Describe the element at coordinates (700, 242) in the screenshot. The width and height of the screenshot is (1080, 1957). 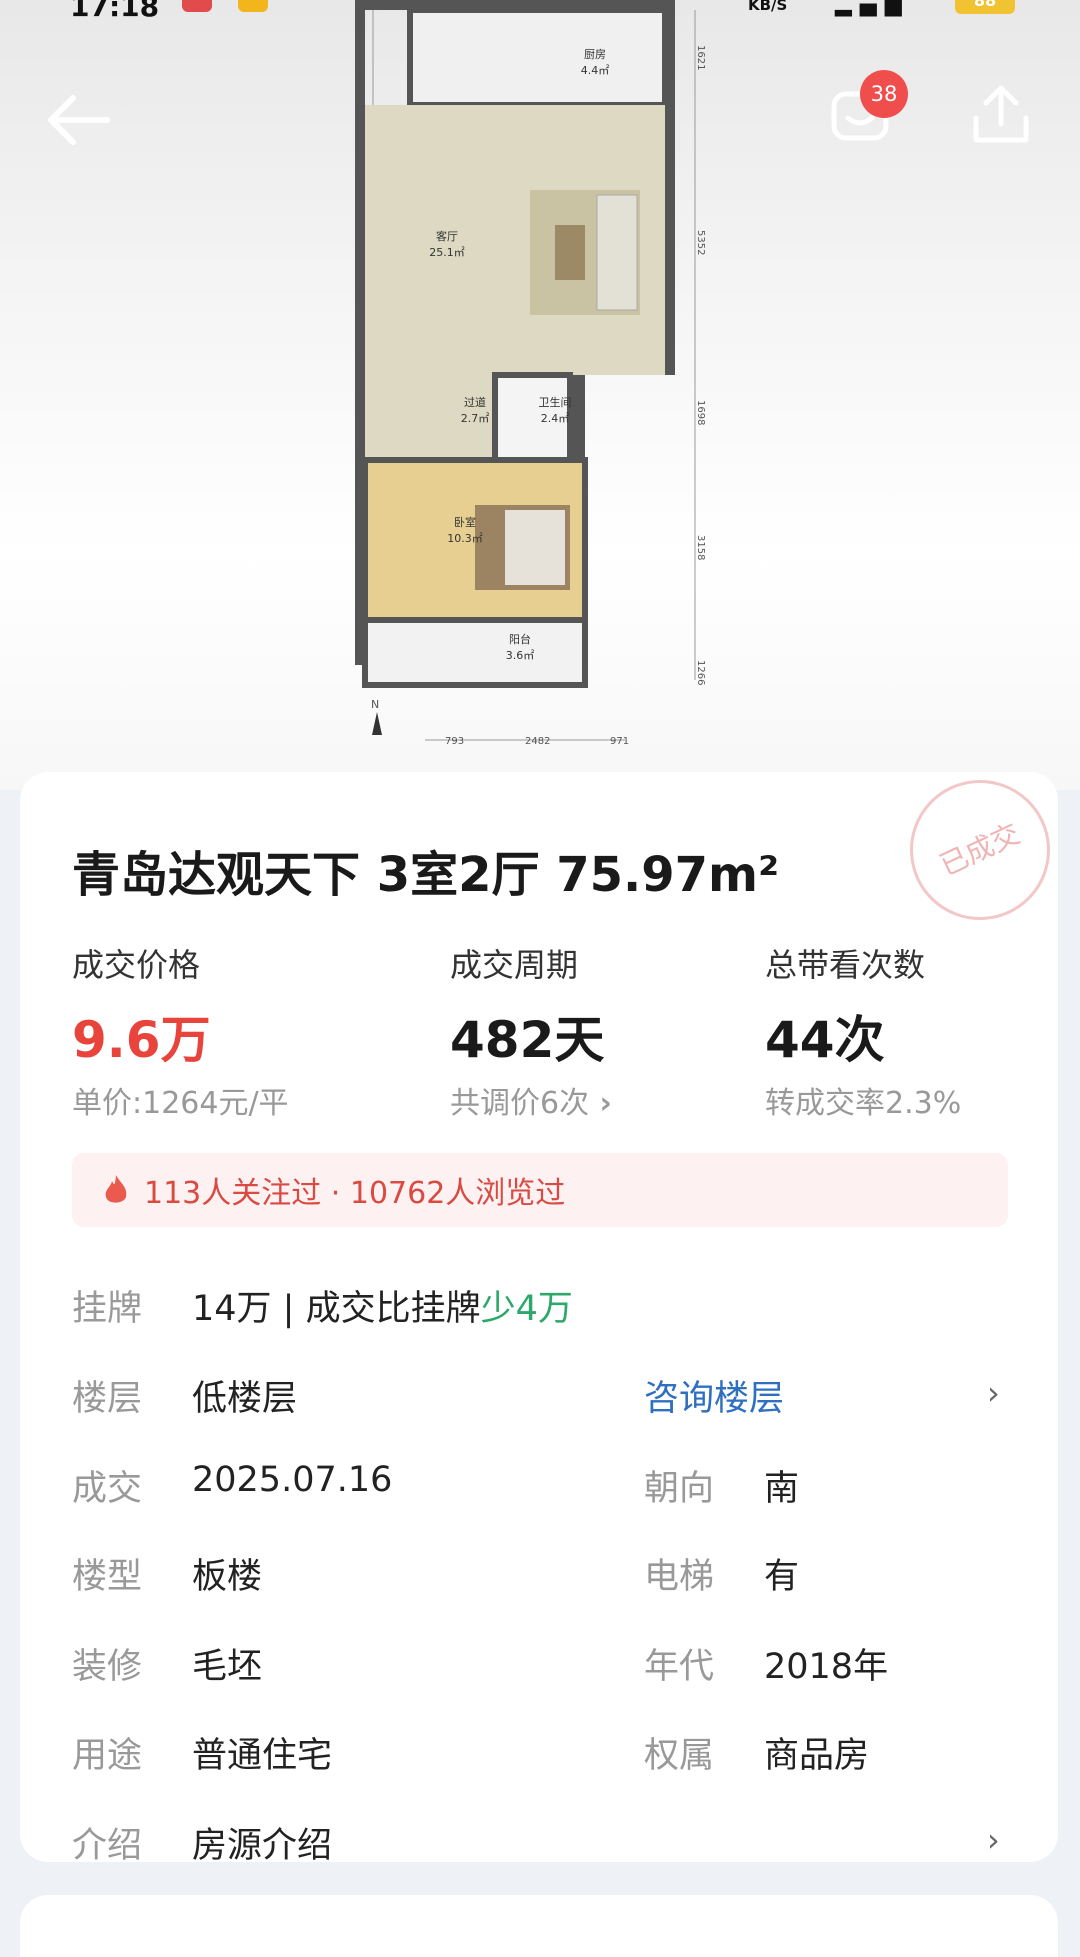
I see `dim-right-2: 5352` at that location.